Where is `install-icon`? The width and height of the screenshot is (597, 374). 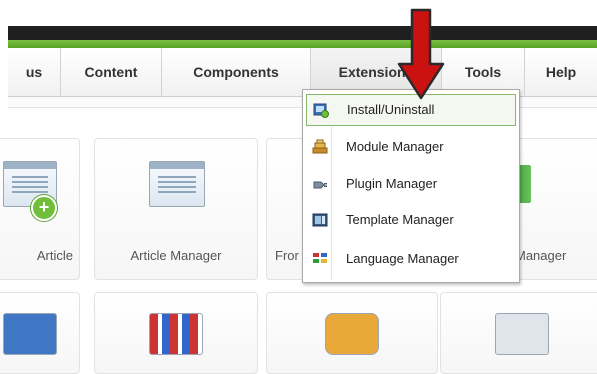
install-icon is located at coordinates (321, 110).